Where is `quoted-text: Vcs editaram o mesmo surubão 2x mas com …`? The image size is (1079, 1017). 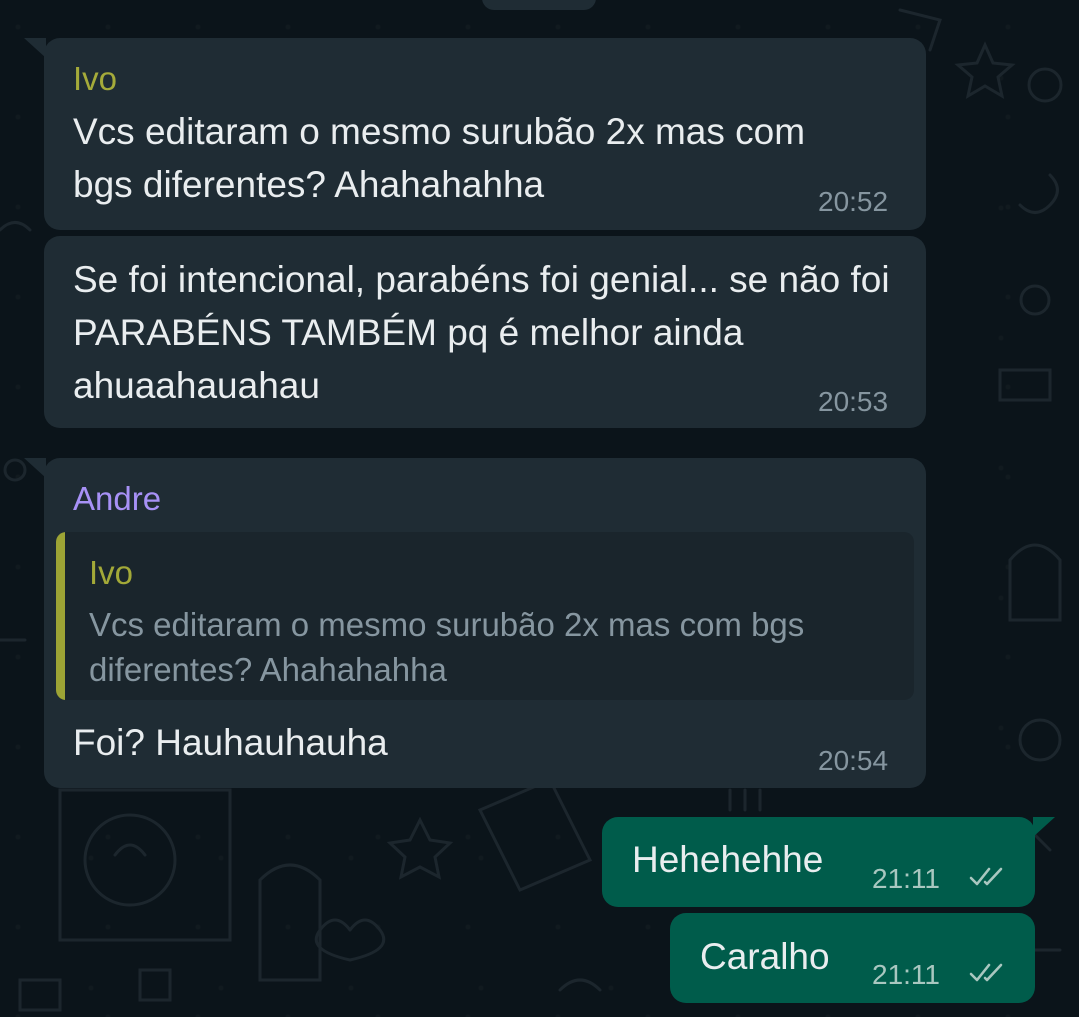
quoted-text: Vcs editaram o mesmo surubão 2x mas com … is located at coordinates (447, 647).